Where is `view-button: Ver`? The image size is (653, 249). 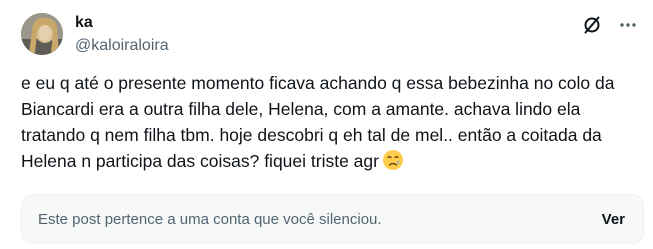
view-button: Ver is located at coordinates (613, 219).